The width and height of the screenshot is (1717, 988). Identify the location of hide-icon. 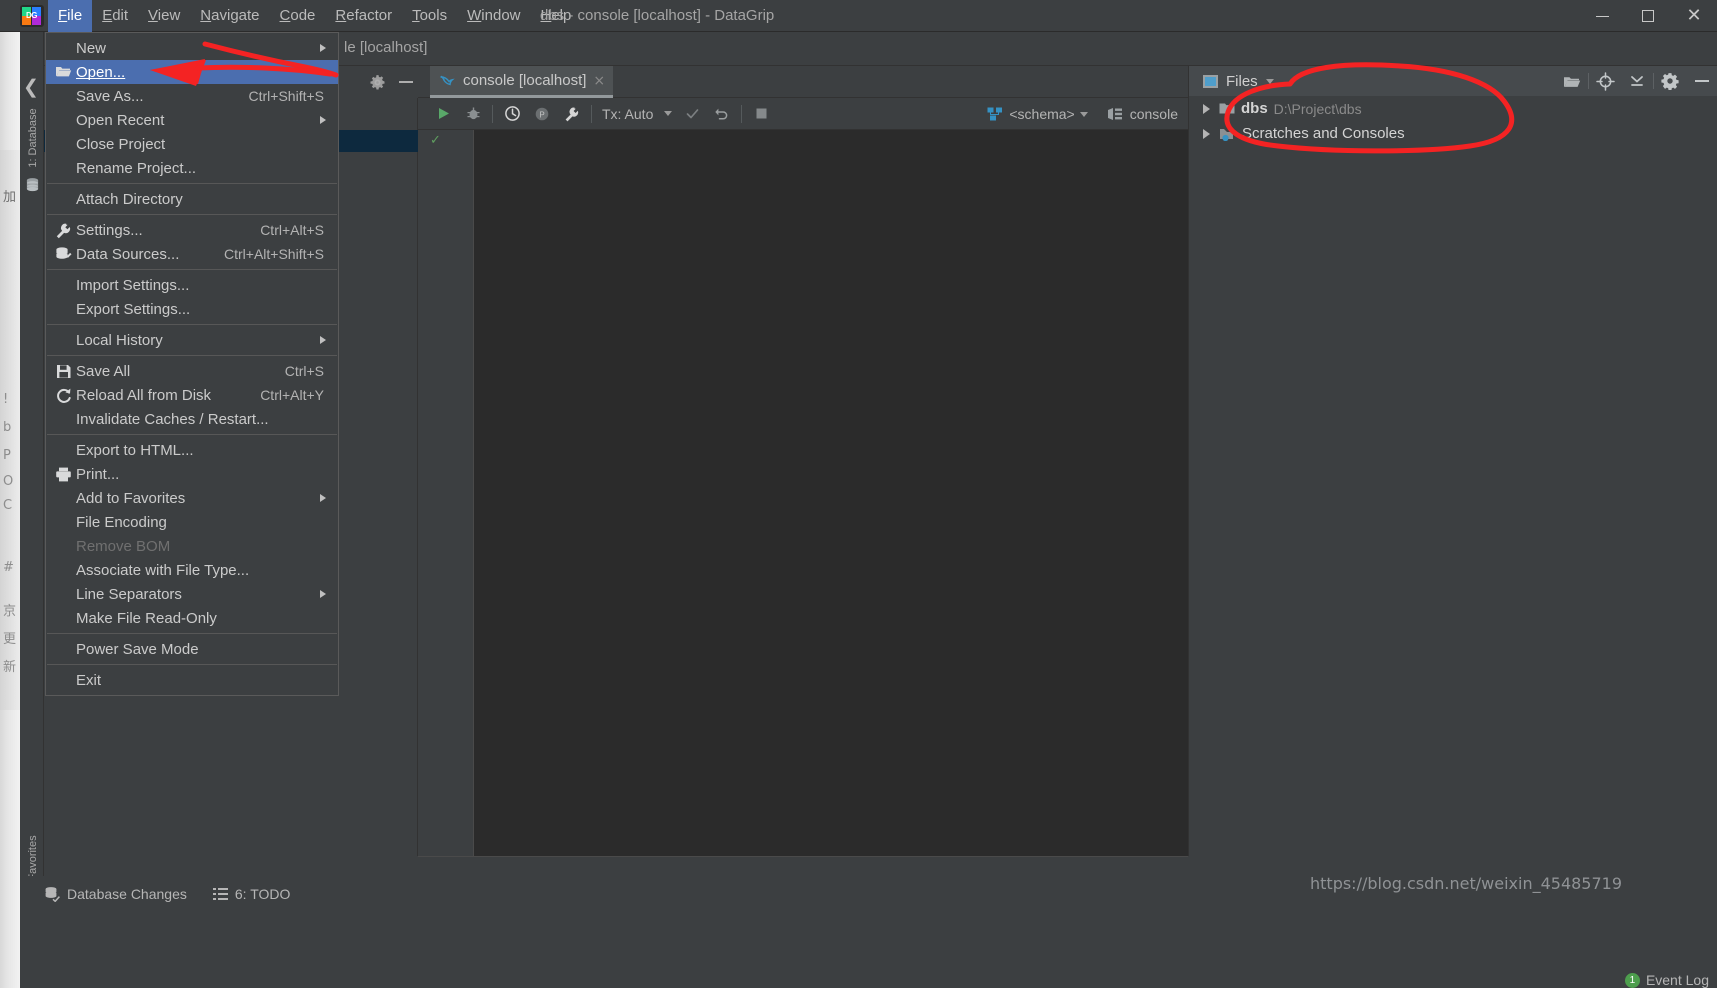
(1701, 81).